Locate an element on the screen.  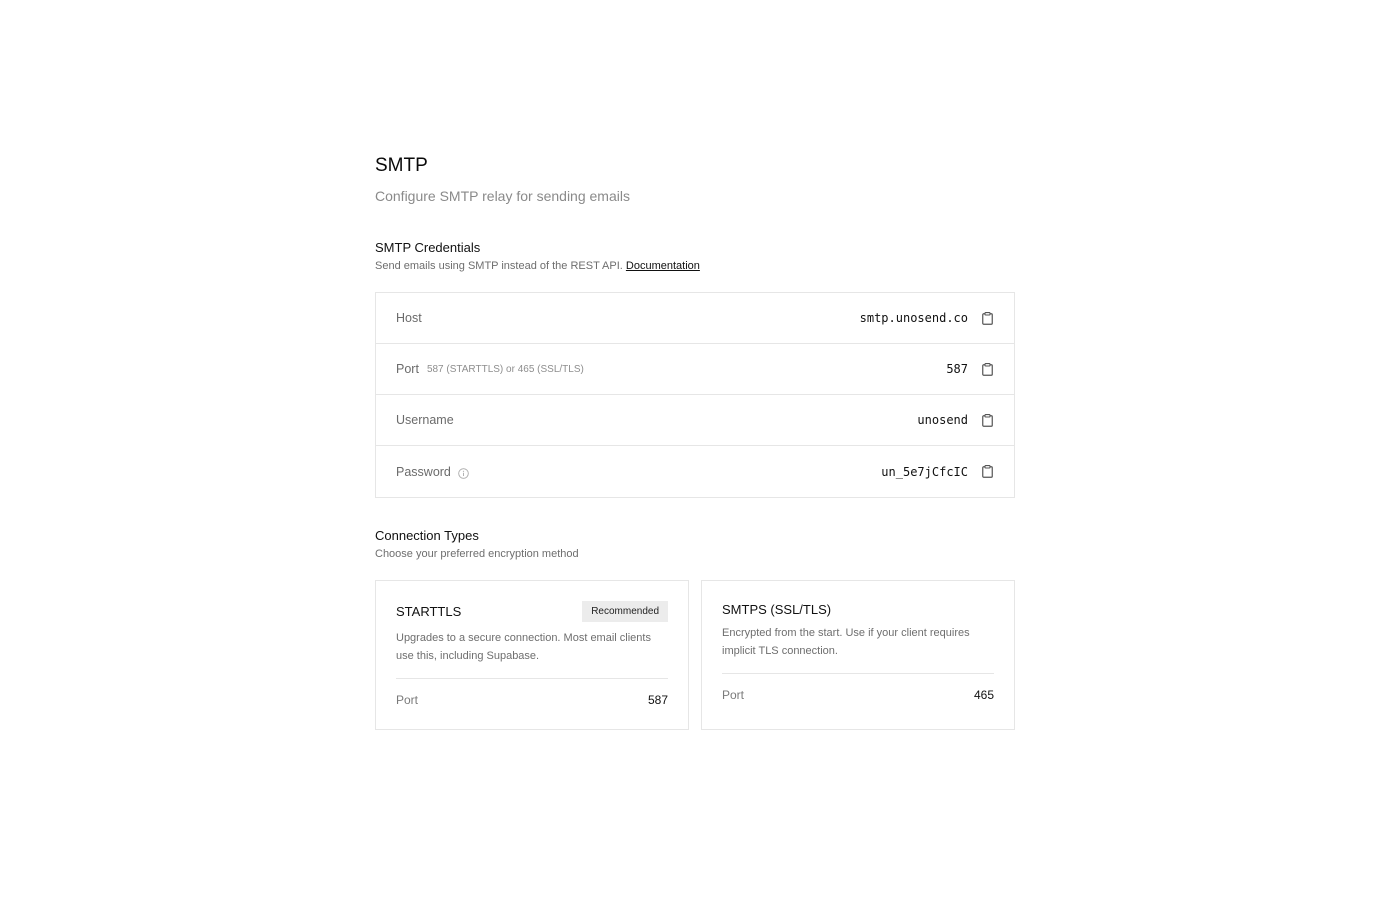
username-label: Username is located at coordinates (425, 420).